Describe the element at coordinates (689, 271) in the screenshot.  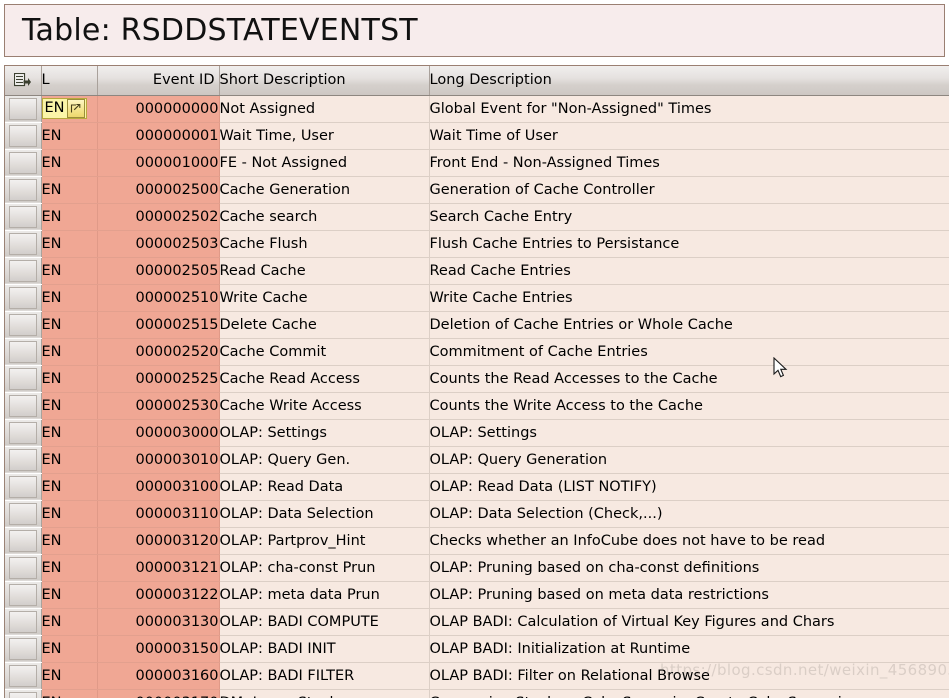
I see `cell-long-description: Read Cache Entries` at that location.